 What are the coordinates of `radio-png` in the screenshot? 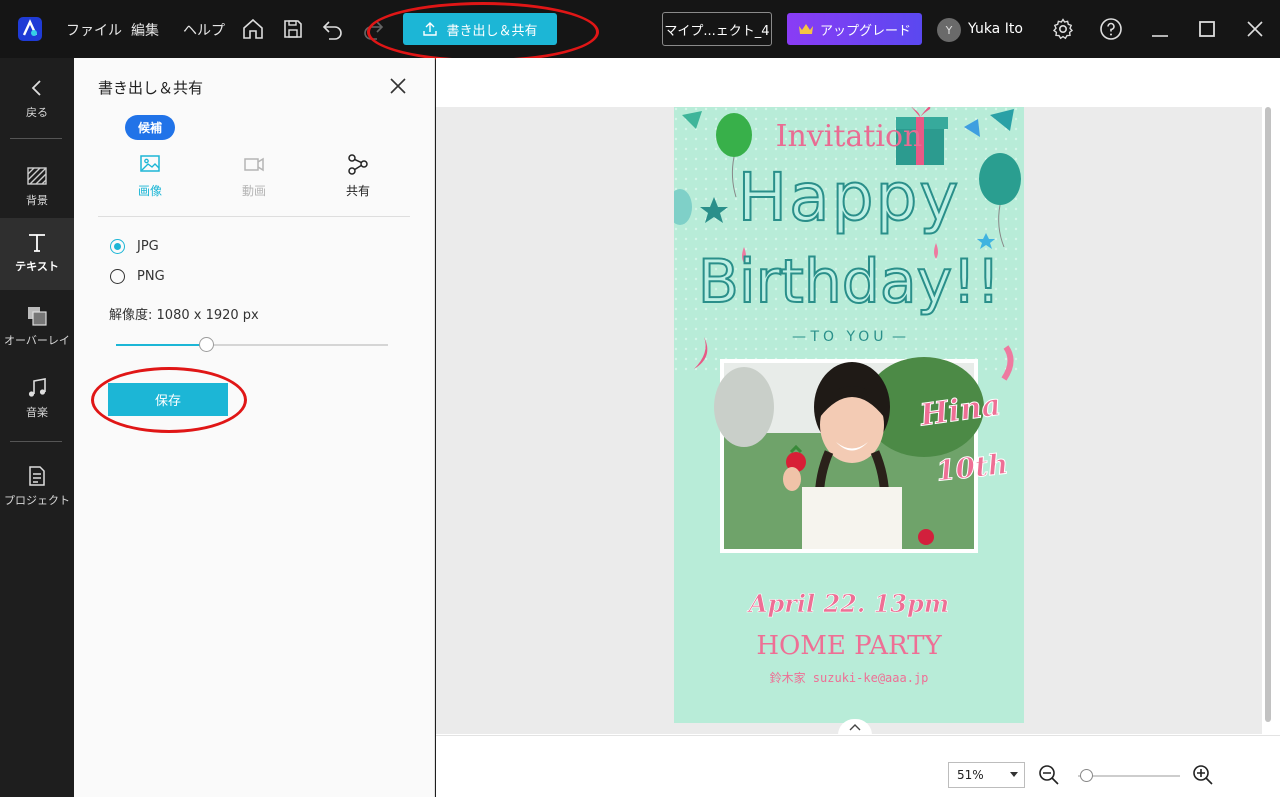 It's located at (117, 276).